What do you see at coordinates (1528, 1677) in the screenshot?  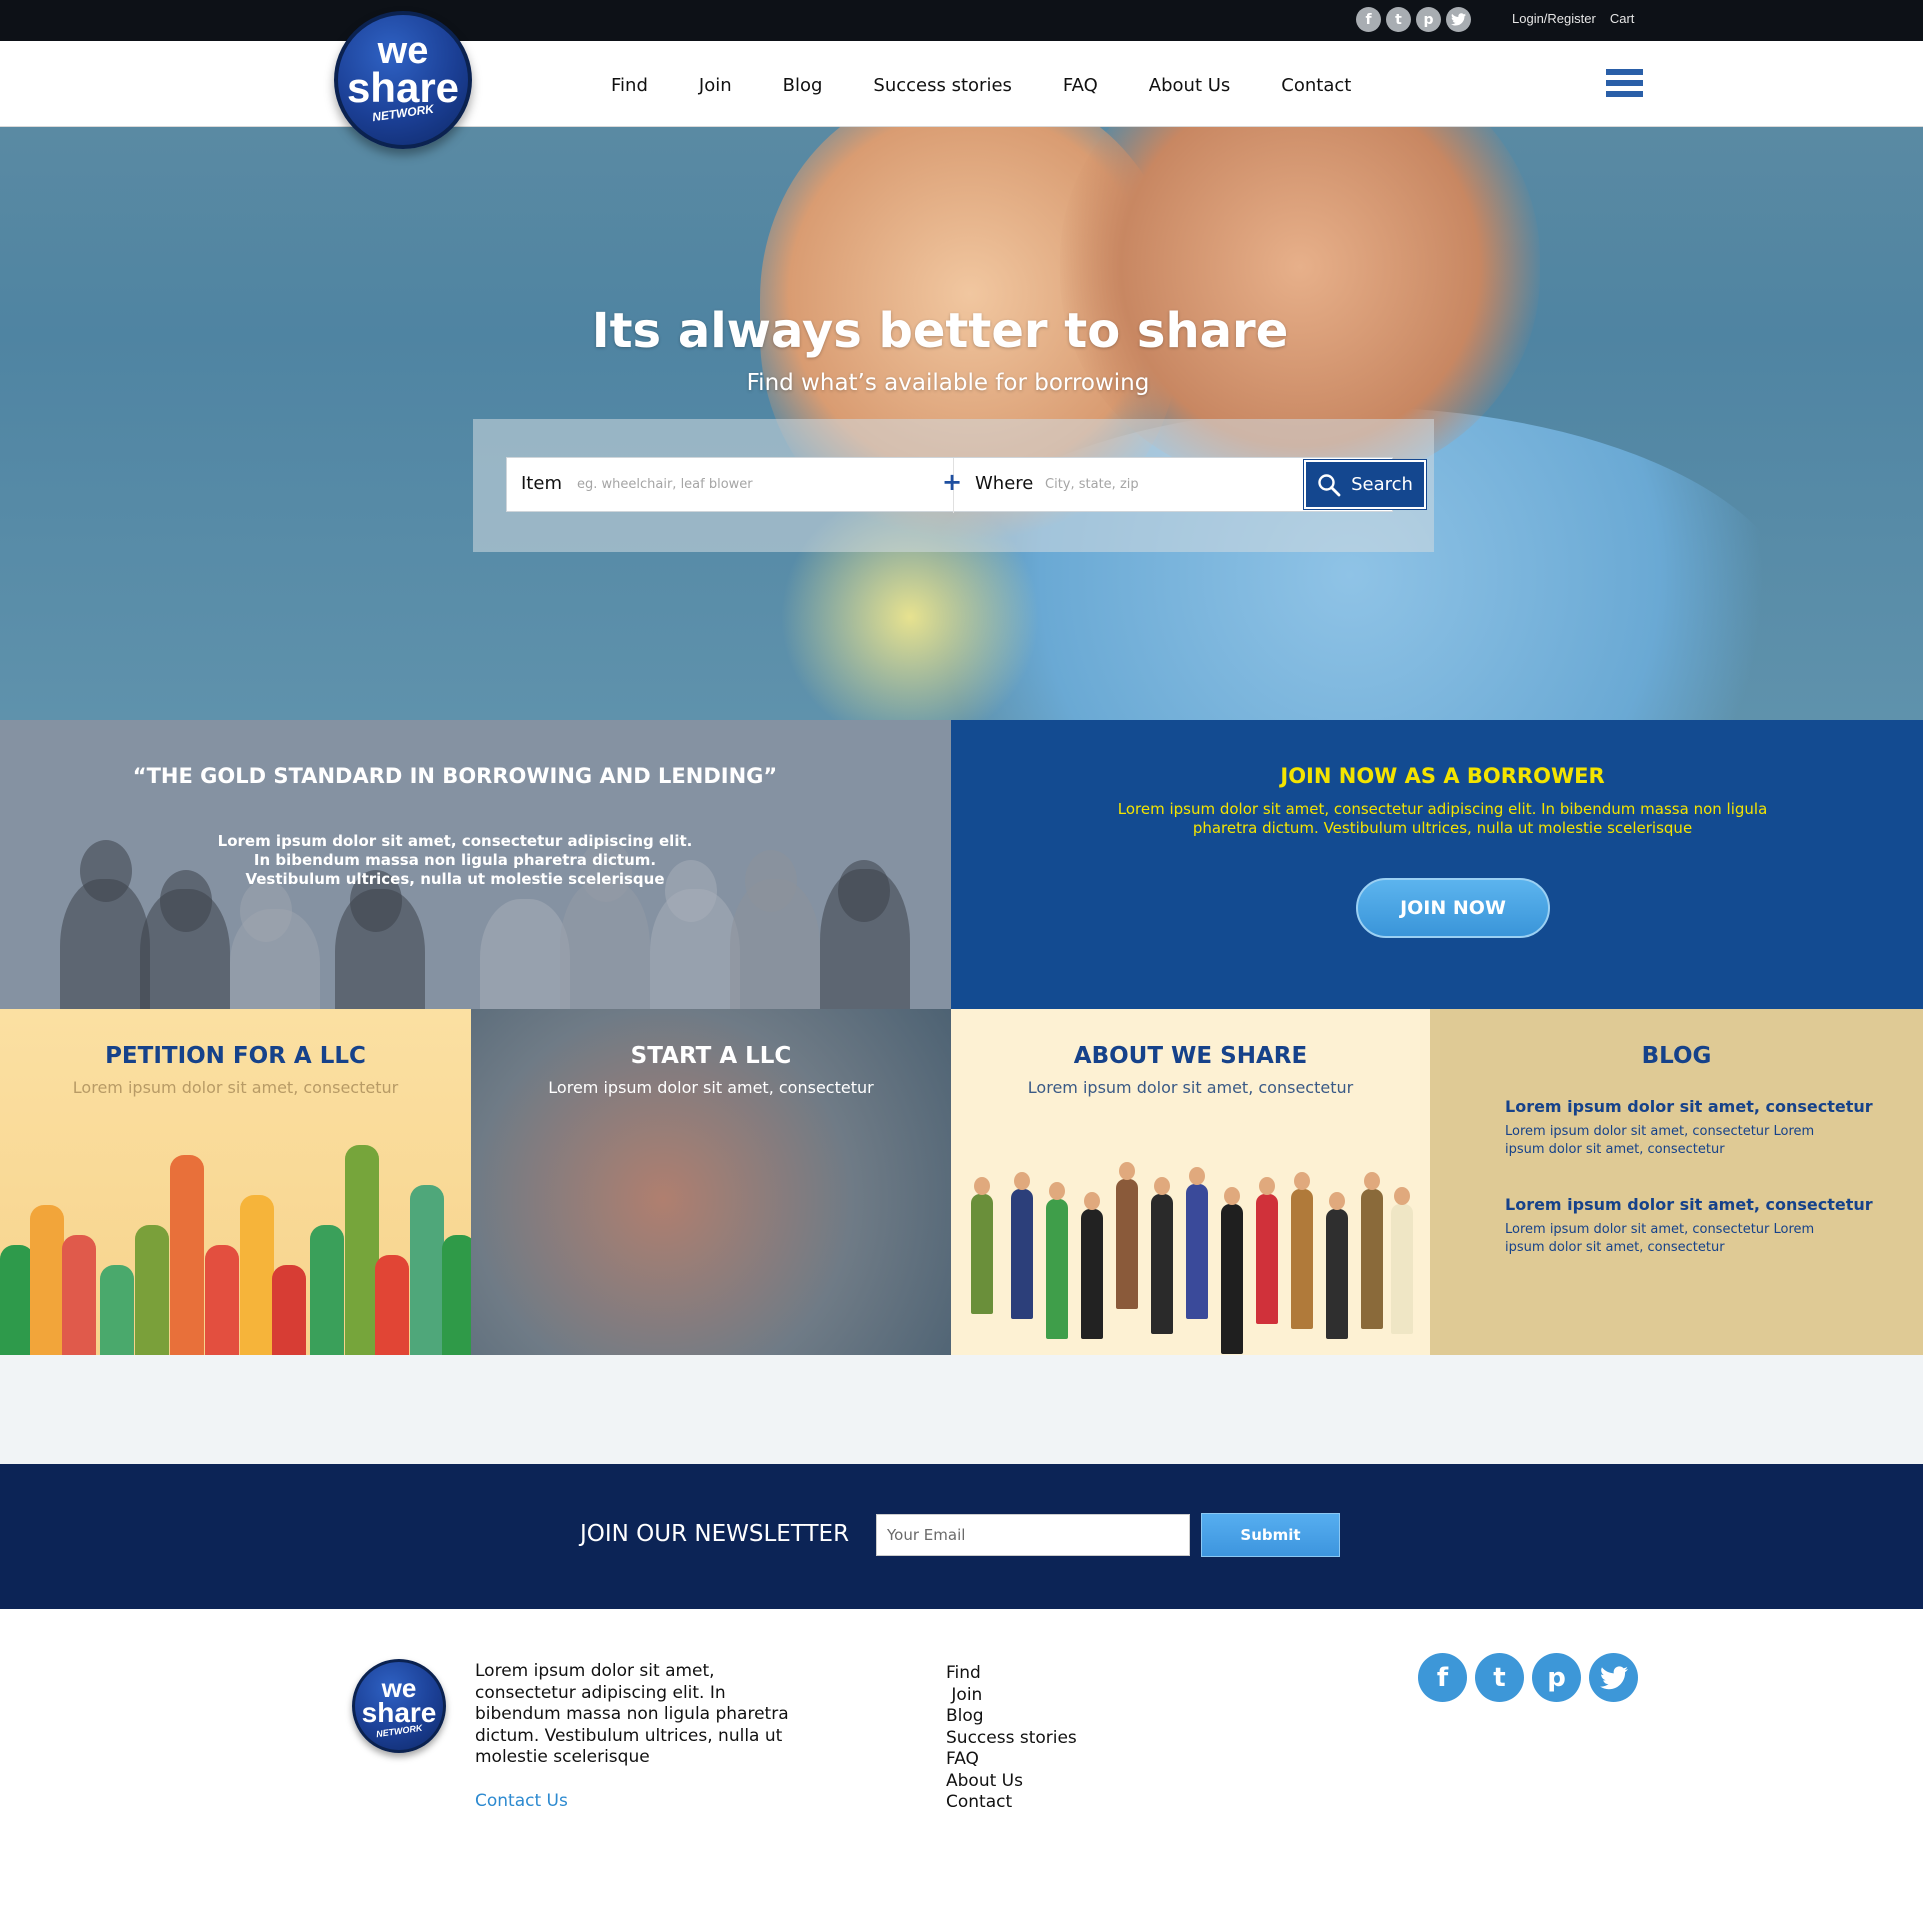 I see `footer-social-links: f t p` at bounding box center [1528, 1677].